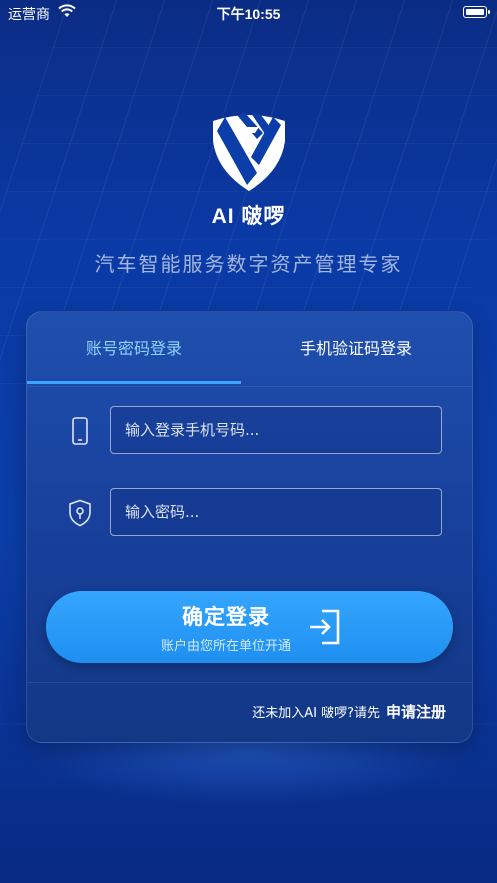  Describe the element at coordinates (416, 712) in the screenshot. I see `register-link: 申请注册` at that location.